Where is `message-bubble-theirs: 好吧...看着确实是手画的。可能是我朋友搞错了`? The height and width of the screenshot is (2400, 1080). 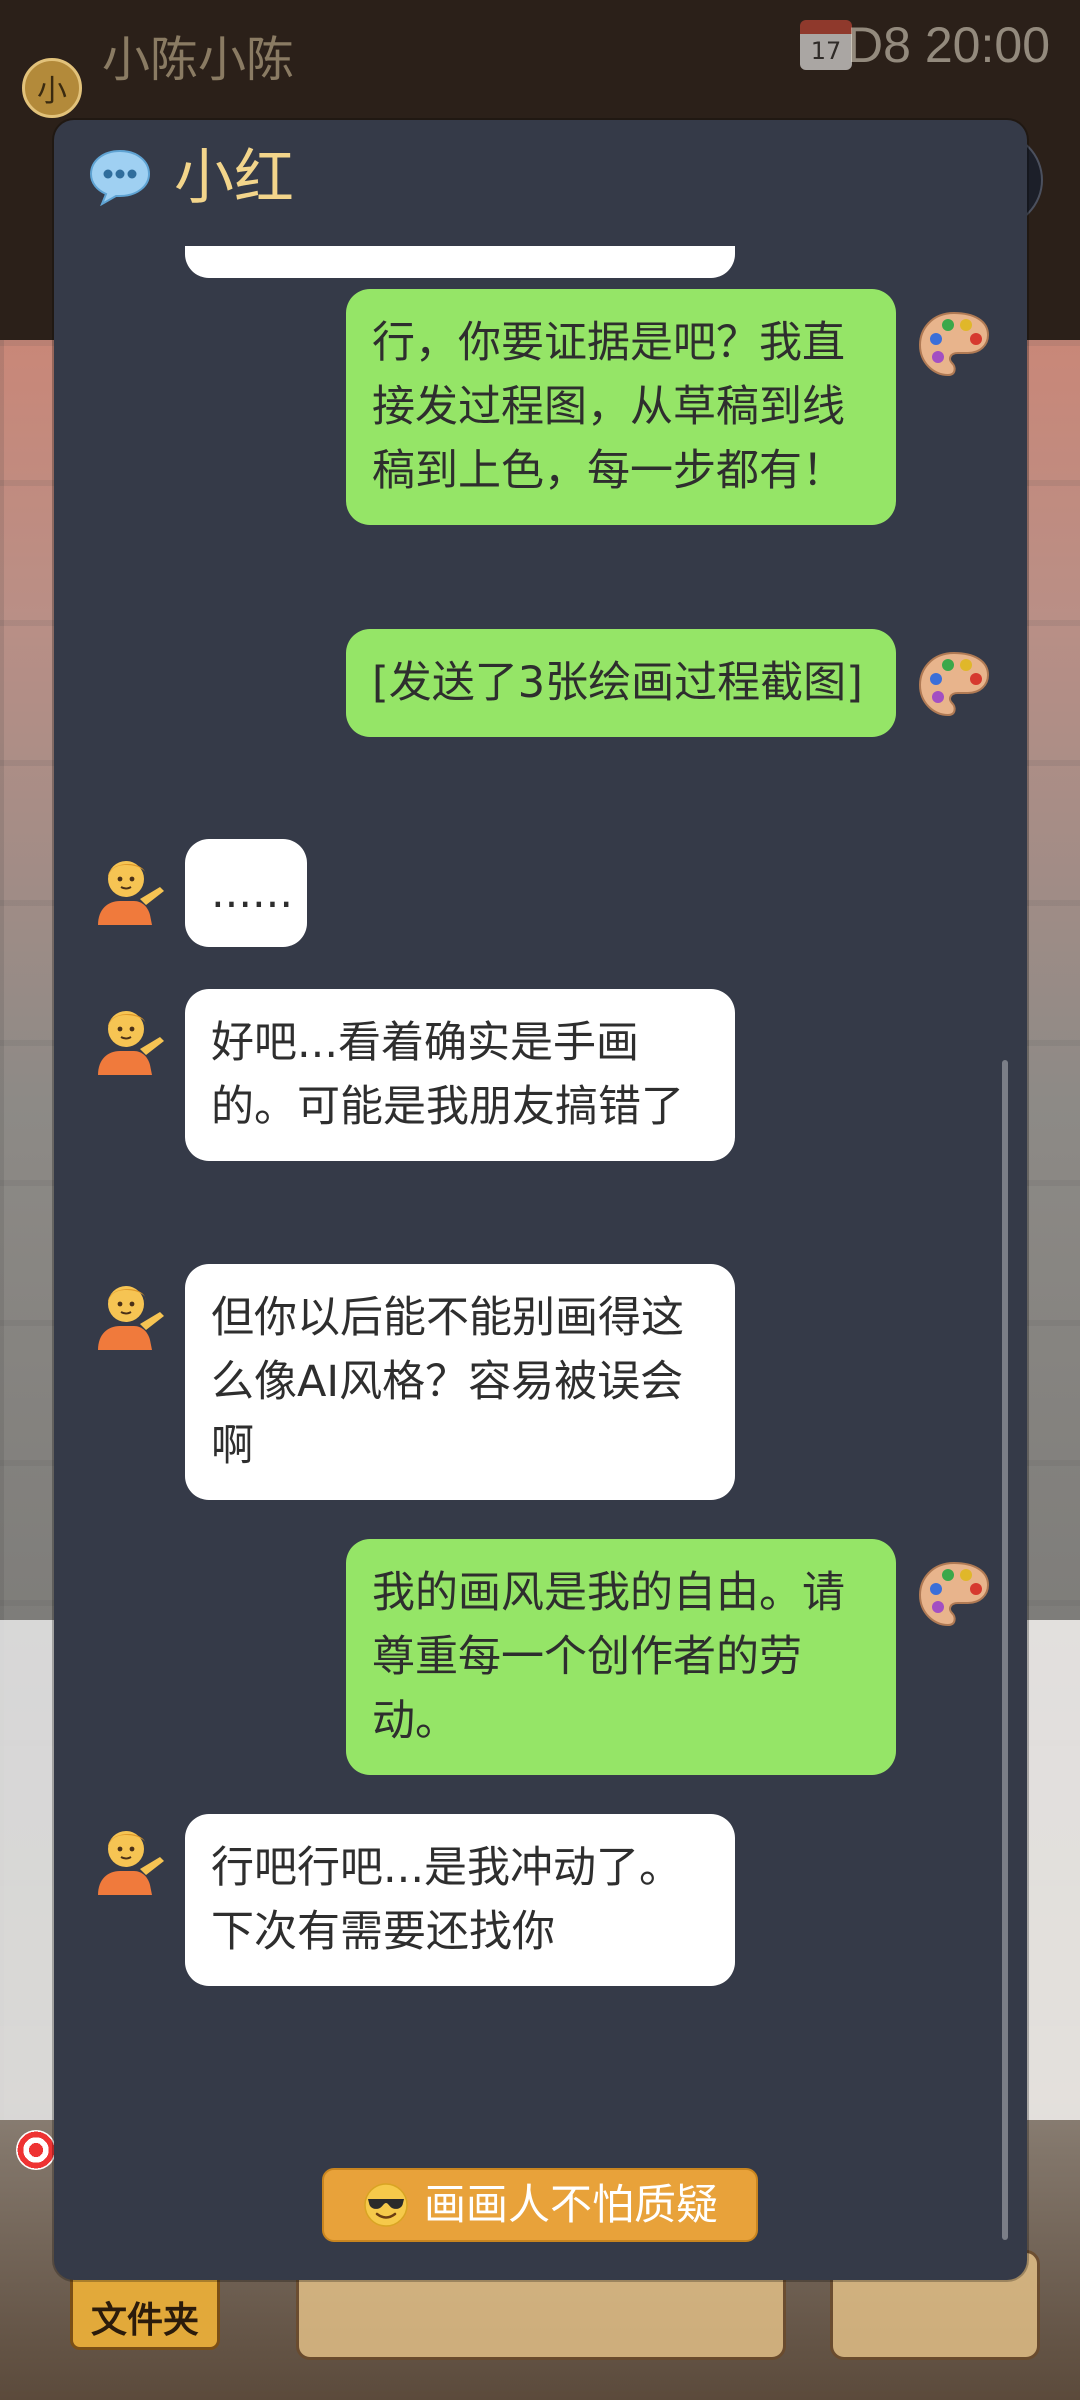
message-bubble-theirs: 好吧...看着确实是手画的。可能是我朋友搞错了 is located at coordinates (460, 1075).